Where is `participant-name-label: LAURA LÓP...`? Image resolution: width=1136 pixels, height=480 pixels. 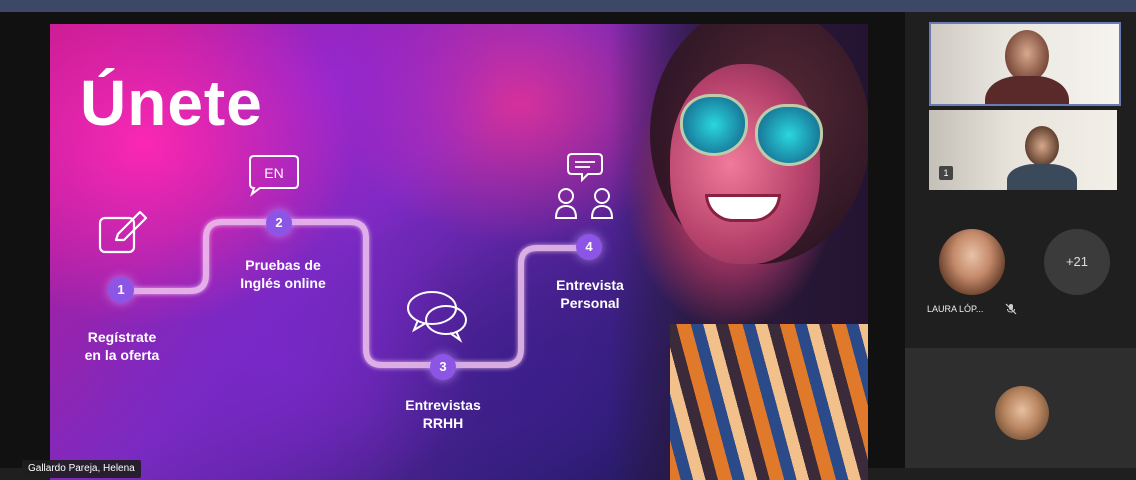 participant-name-label: LAURA LÓP... is located at coordinates (955, 309).